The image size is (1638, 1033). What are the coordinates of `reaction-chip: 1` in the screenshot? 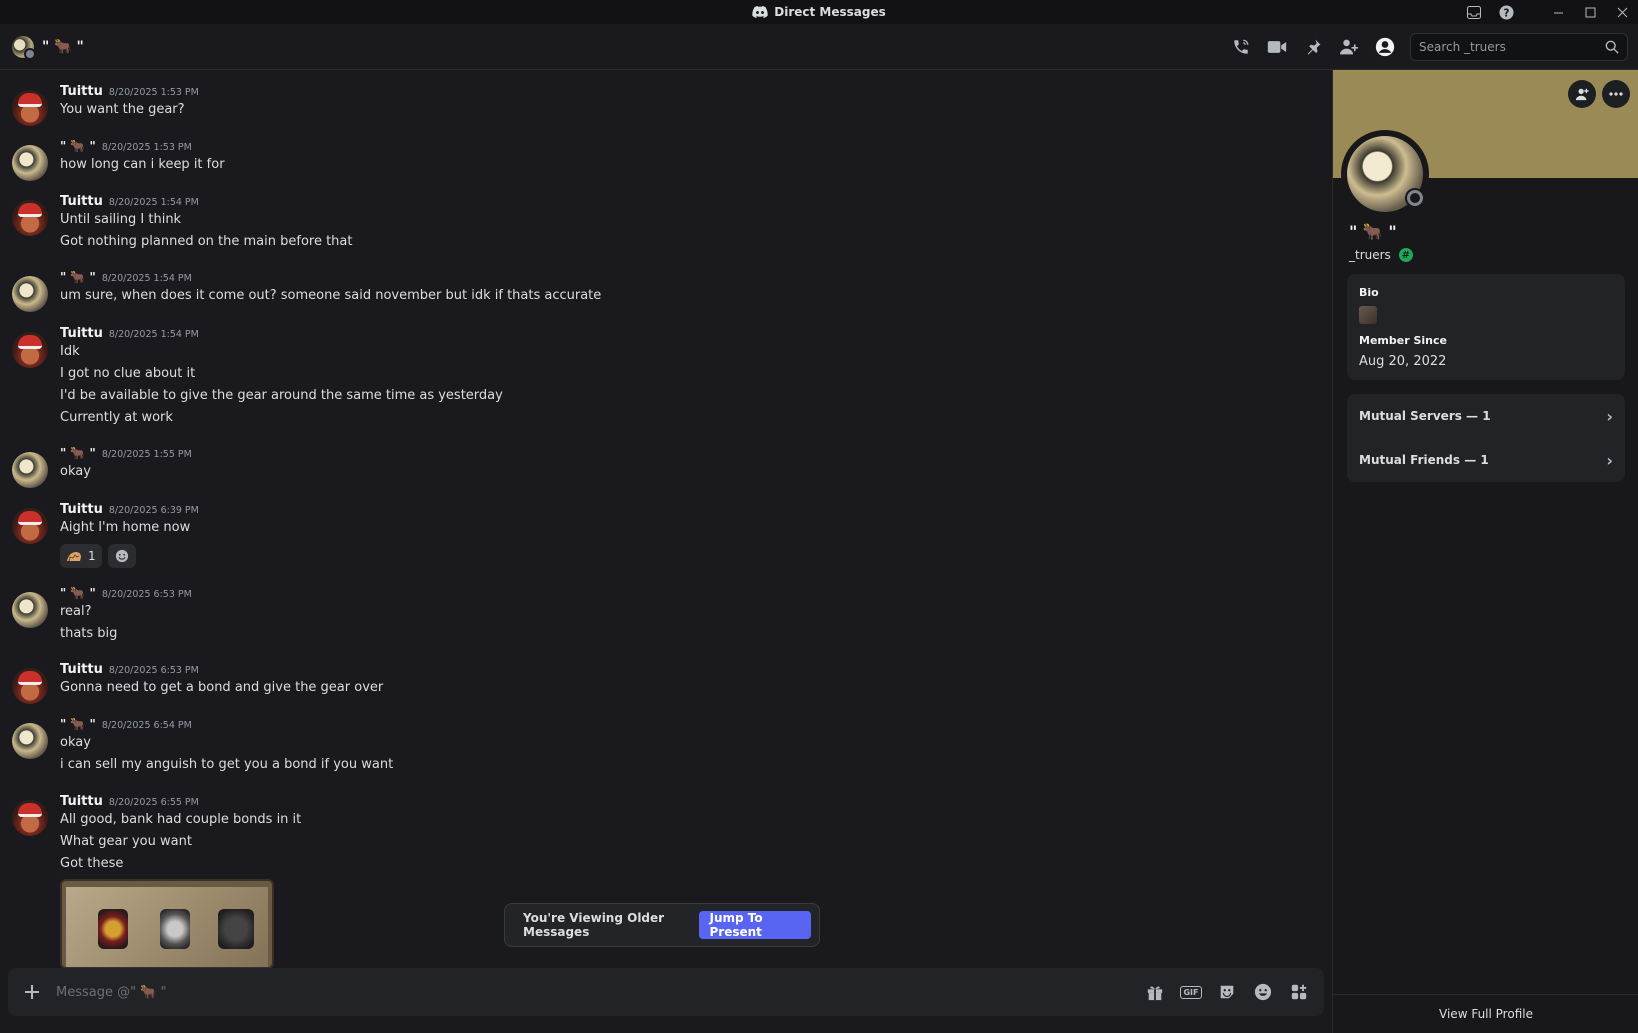 It's located at (81, 556).